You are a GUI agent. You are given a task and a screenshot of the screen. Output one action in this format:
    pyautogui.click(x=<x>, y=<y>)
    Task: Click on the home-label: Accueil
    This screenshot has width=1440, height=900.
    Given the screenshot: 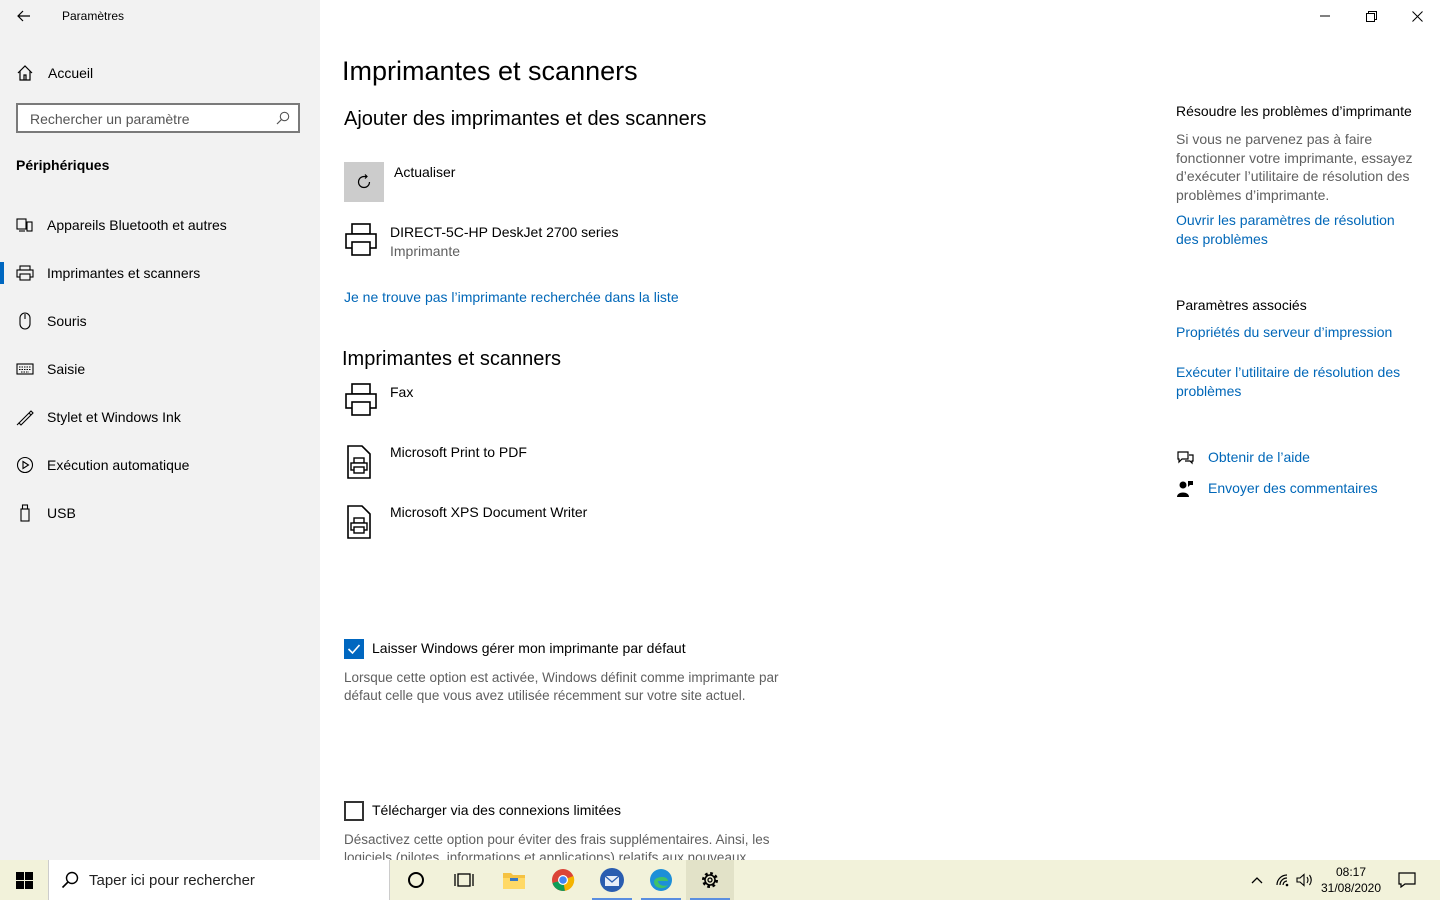 What is the action you would take?
    pyautogui.click(x=71, y=73)
    